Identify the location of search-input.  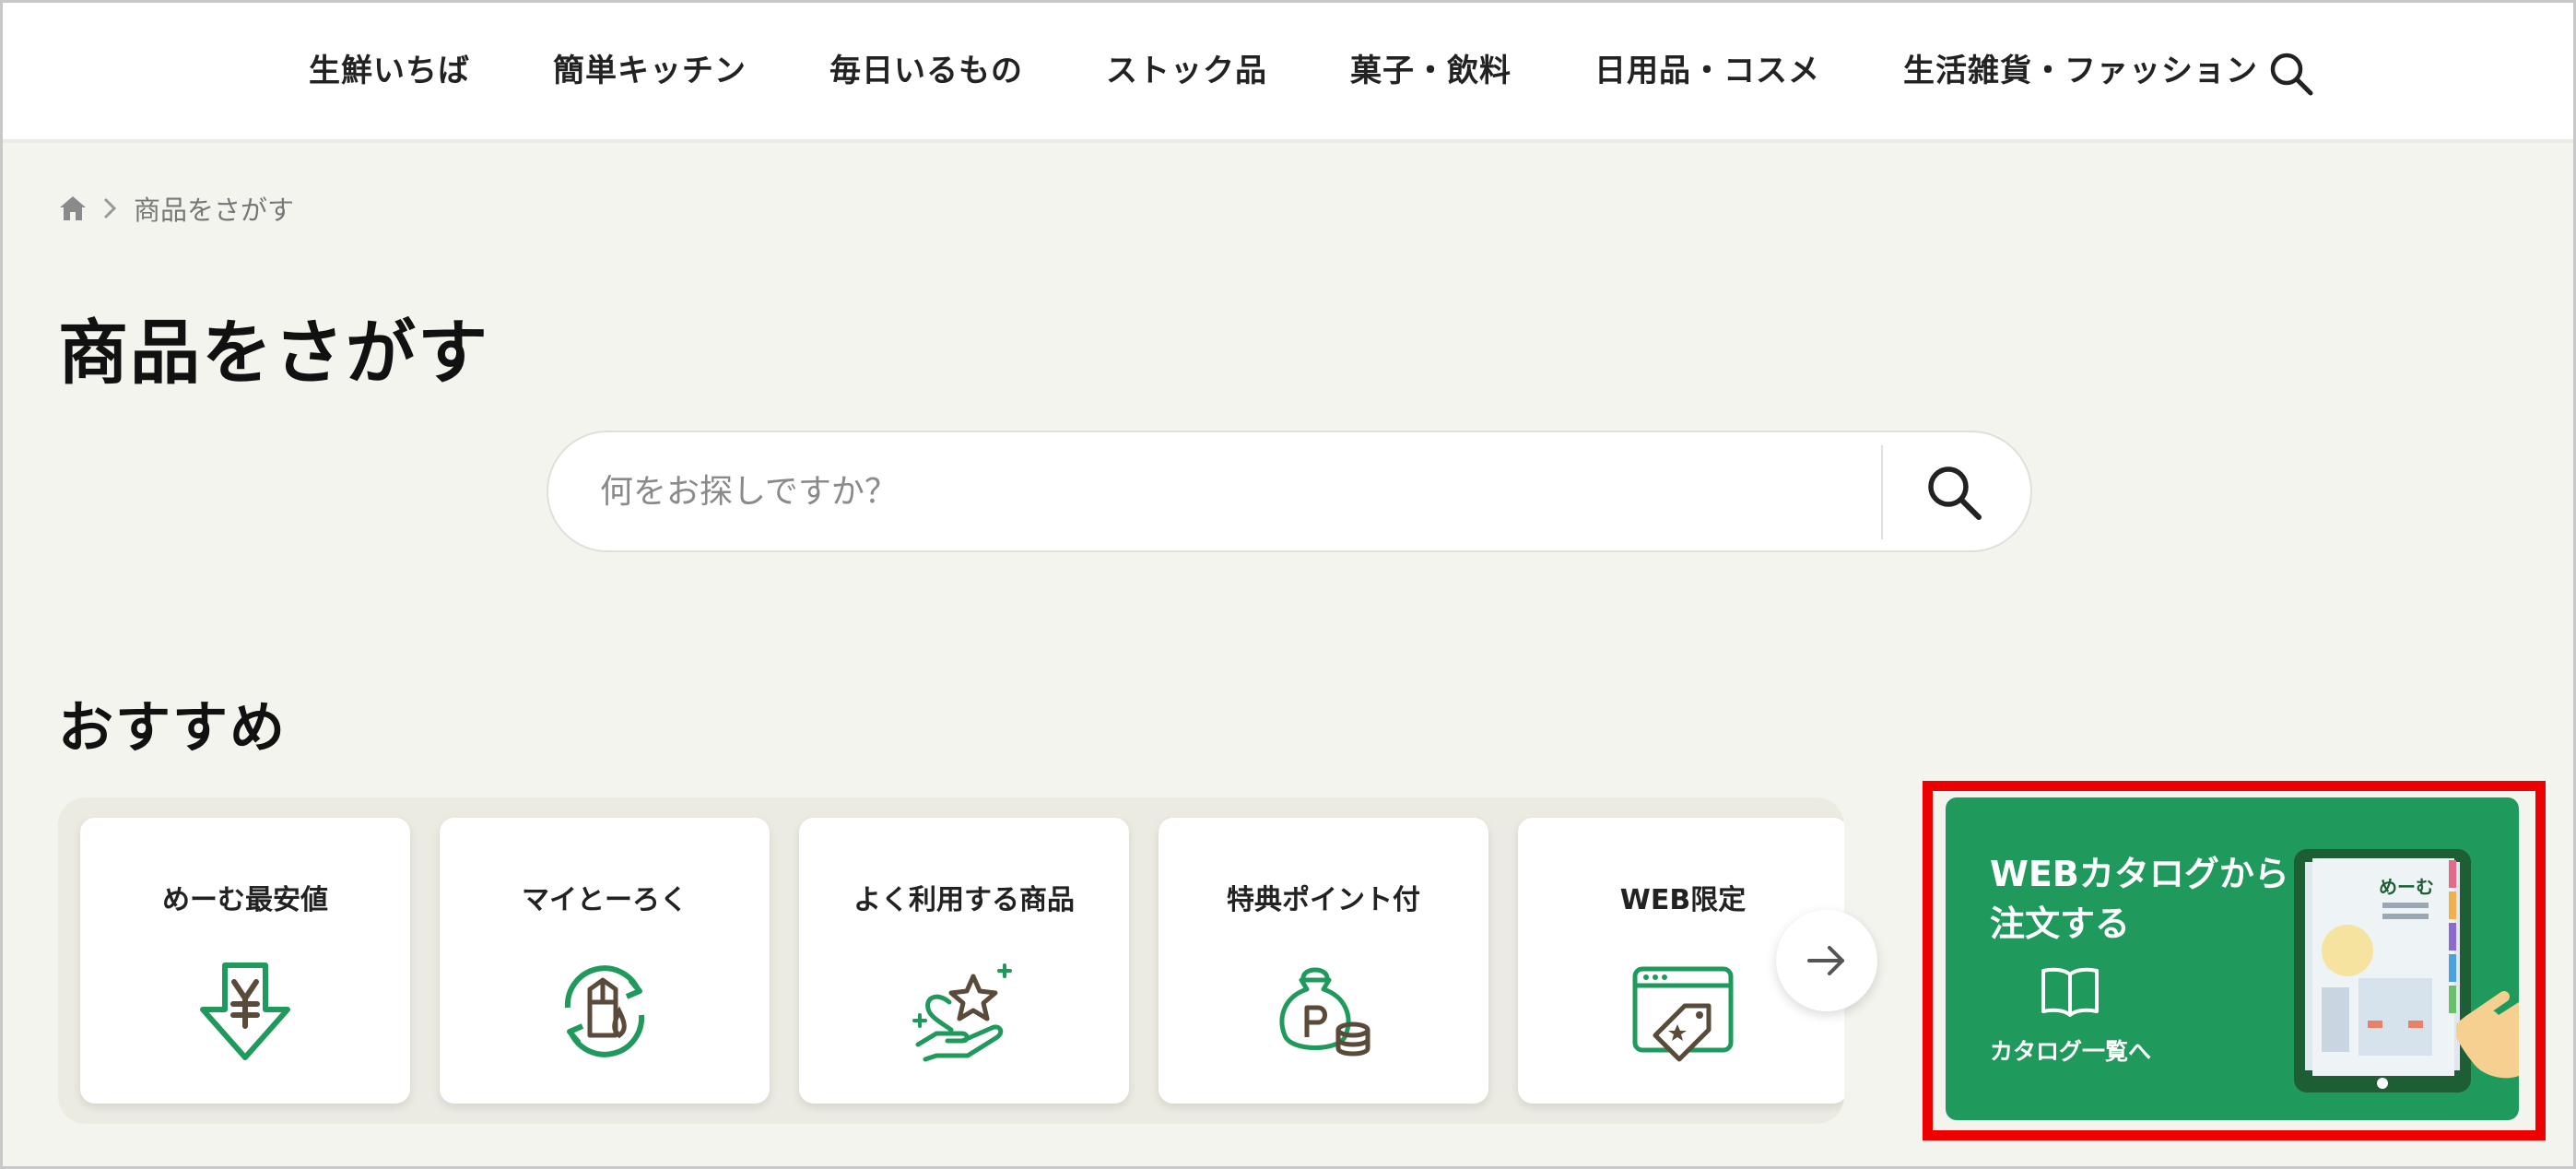
(1245, 491).